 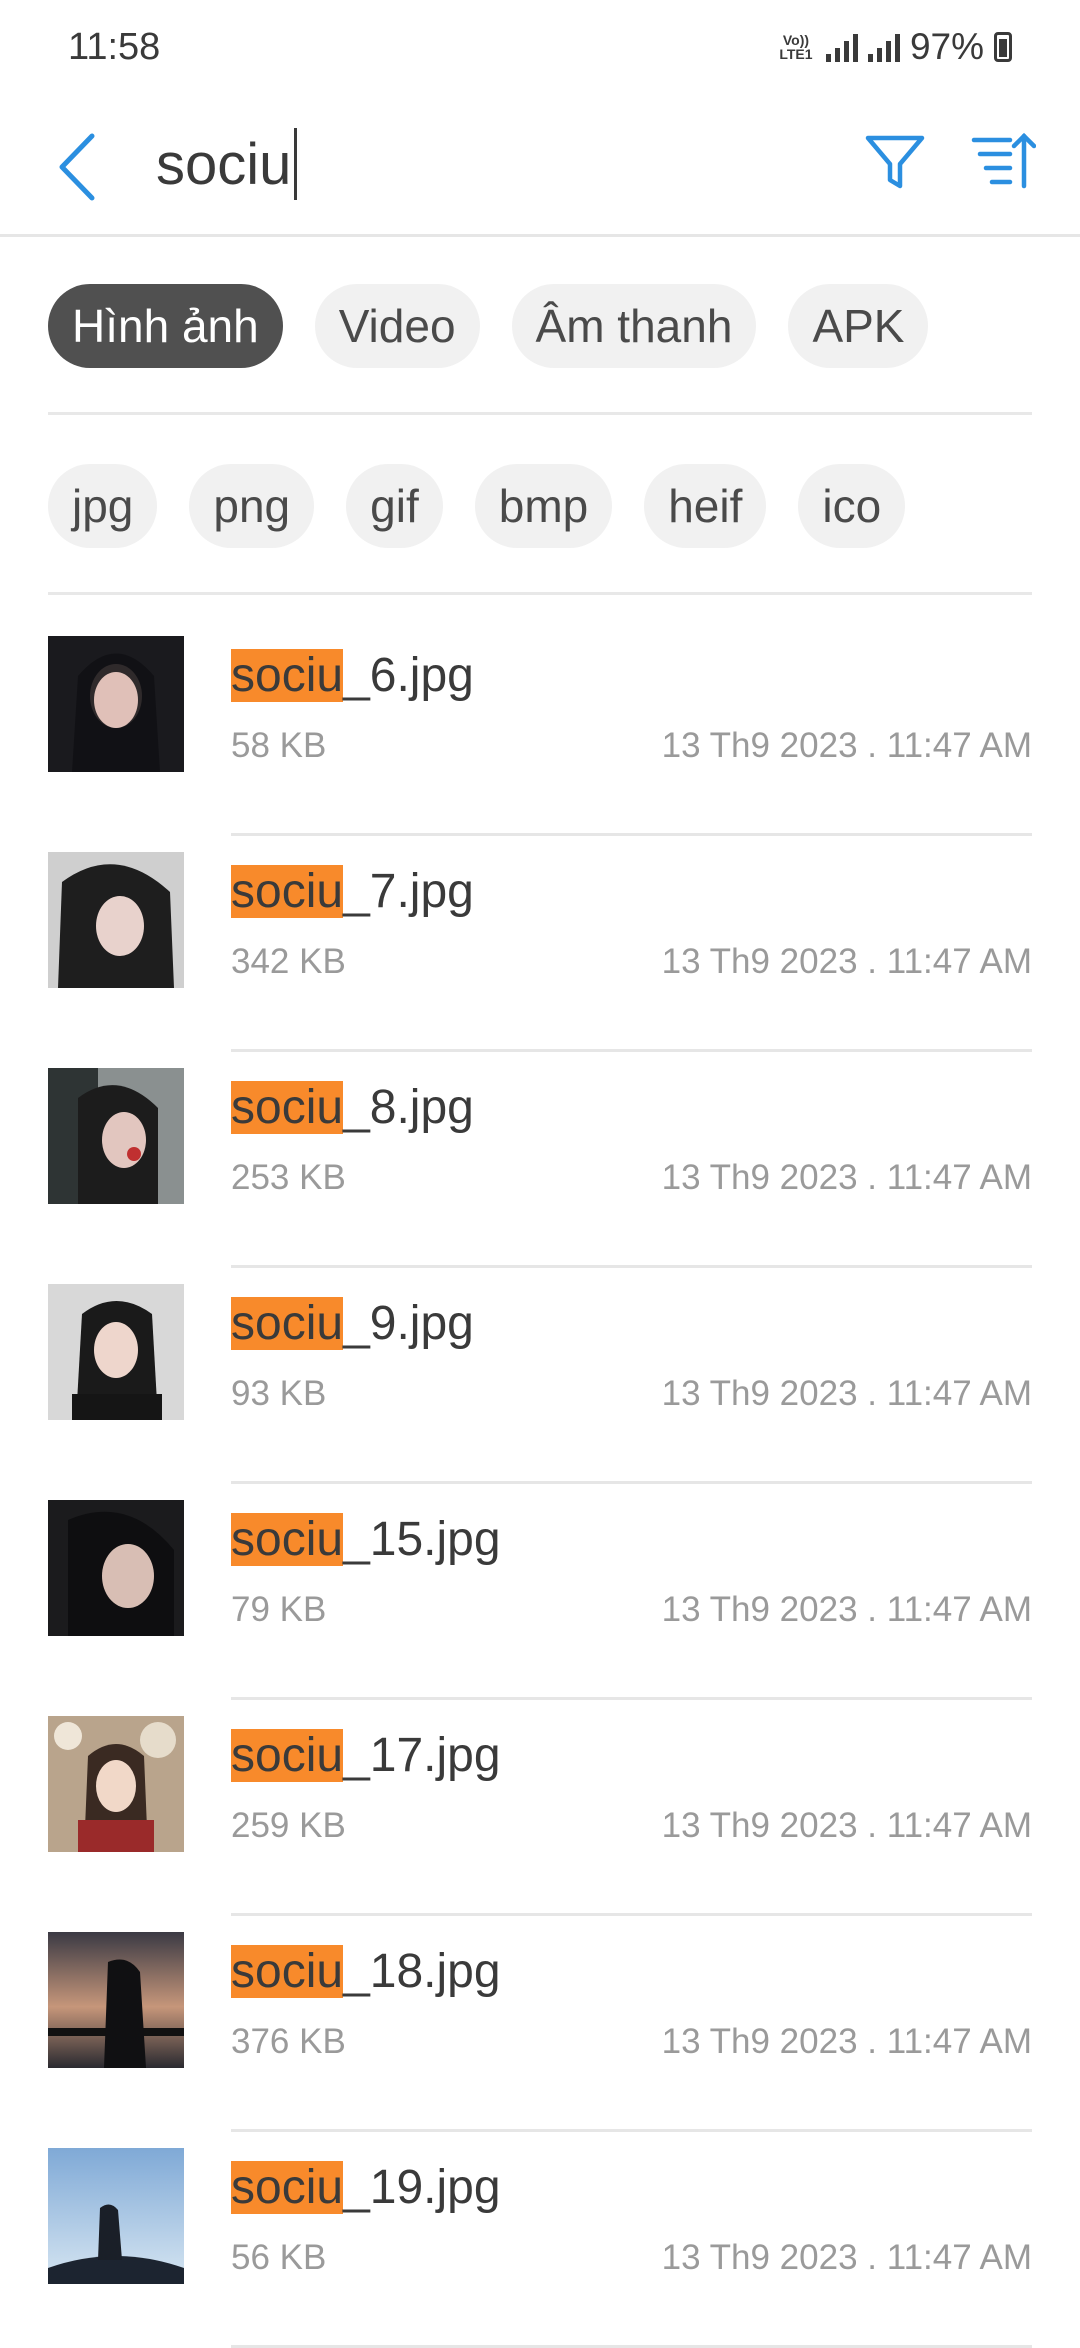 I want to click on file-size: 58 KB, so click(x=279, y=745).